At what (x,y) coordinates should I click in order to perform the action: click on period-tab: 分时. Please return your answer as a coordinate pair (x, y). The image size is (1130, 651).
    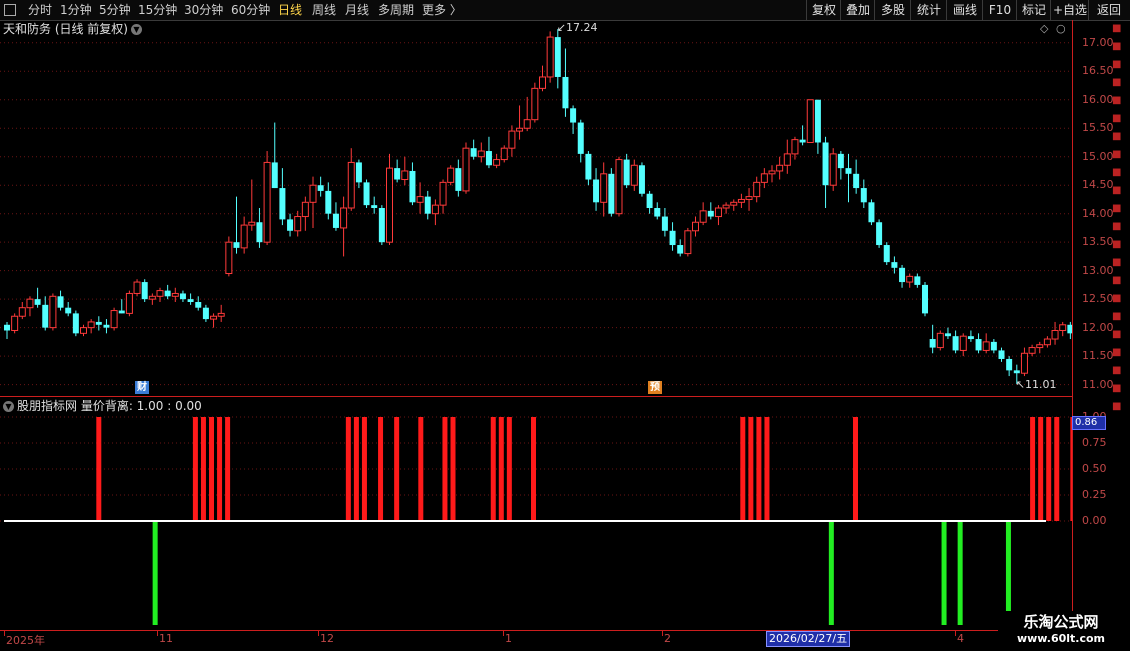
    Looking at the image, I should click on (40, 10).